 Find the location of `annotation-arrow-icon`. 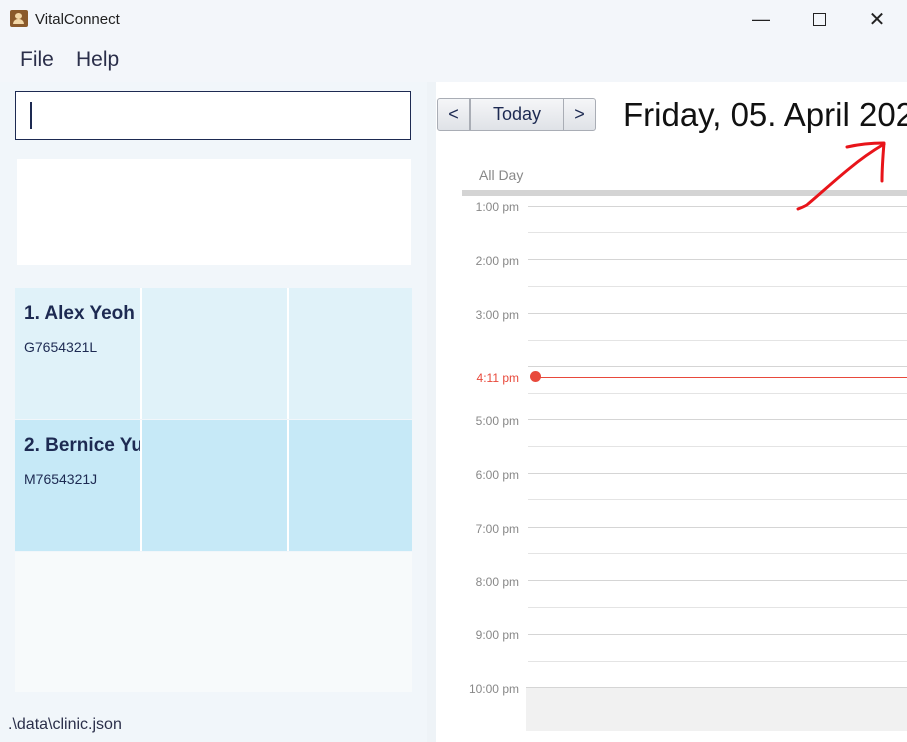

annotation-arrow-icon is located at coordinates (841, 176).